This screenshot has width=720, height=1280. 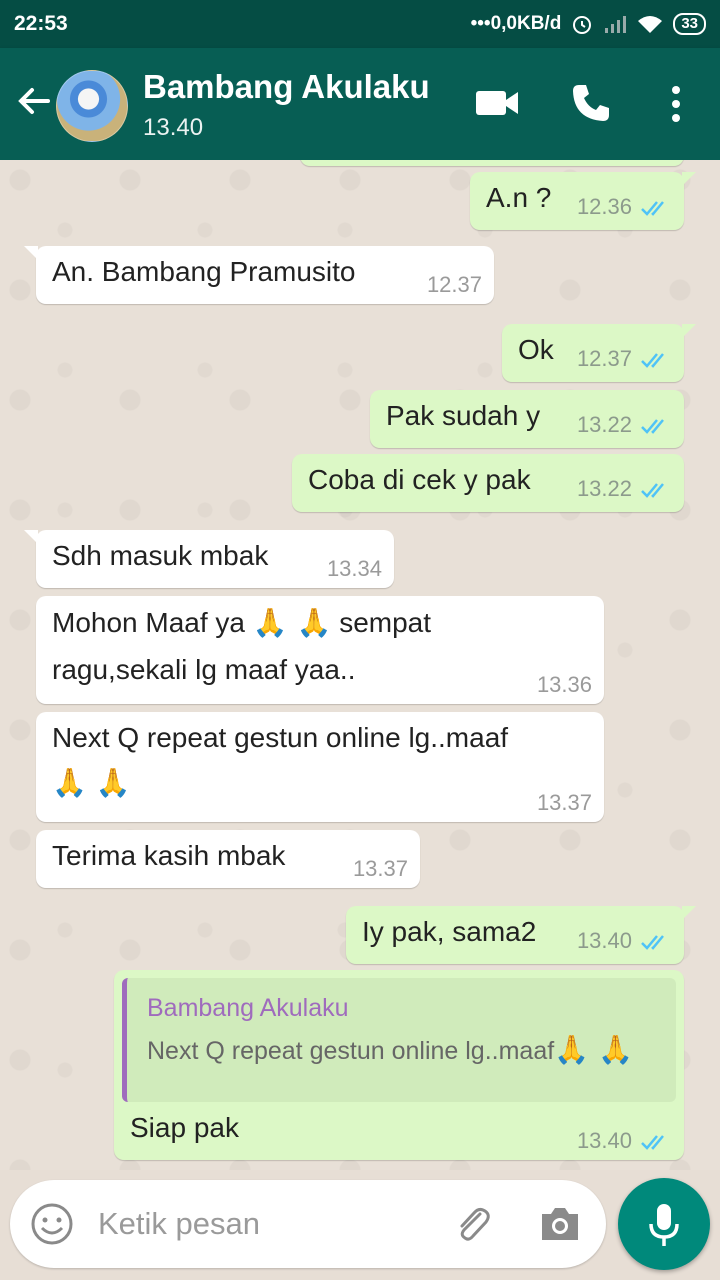 What do you see at coordinates (169, 855) in the screenshot?
I see `message-text: Terima kasih mbak` at bounding box center [169, 855].